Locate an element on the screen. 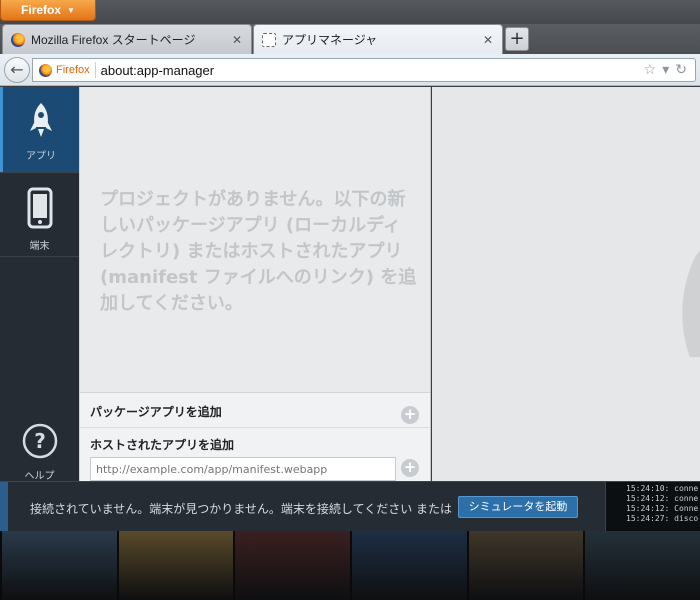 The width and height of the screenshot is (700, 600). new-tab-button: + is located at coordinates (517, 39).